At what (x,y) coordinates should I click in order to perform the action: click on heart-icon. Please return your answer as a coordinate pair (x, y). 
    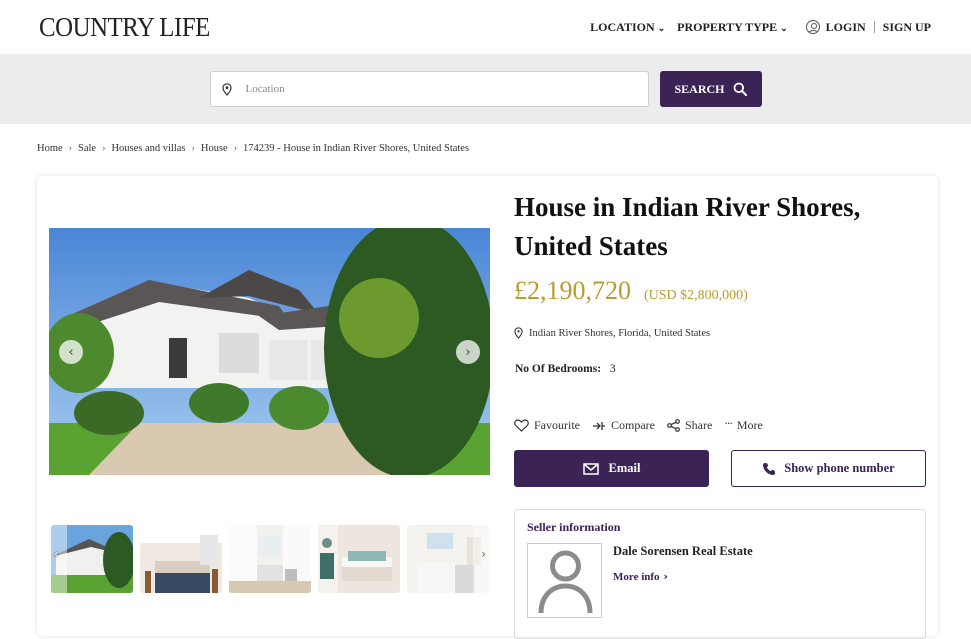
    Looking at the image, I should click on (521, 425).